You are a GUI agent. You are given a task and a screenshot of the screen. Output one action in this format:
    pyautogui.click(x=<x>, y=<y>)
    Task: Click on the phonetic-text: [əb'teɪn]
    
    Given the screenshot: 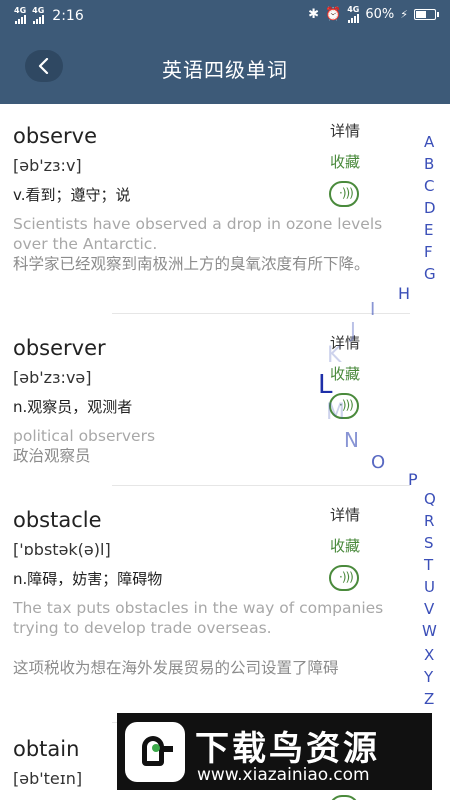 What is the action you would take?
    pyautogui.click(x=48, y=778)
    